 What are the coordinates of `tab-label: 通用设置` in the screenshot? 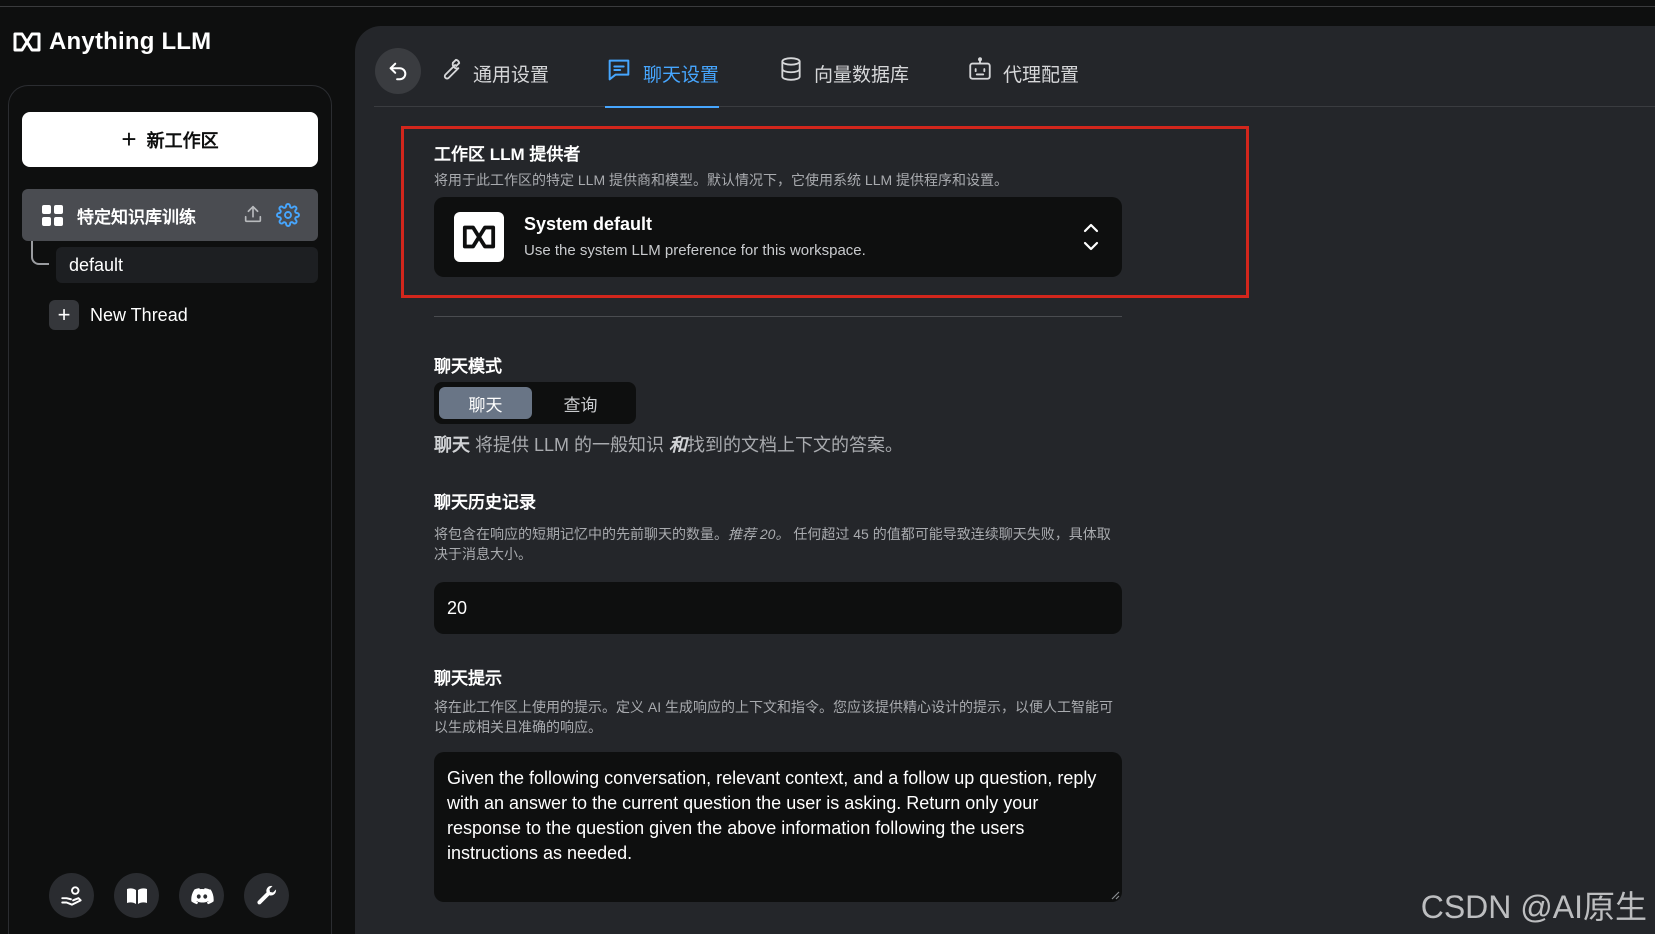 It's located at (511, 75).